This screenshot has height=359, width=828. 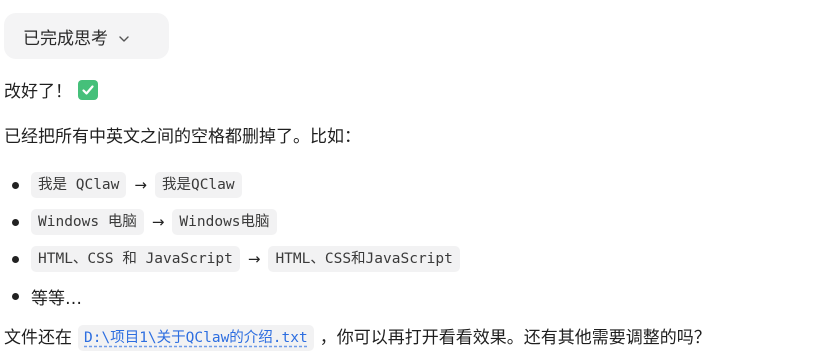 I want to click on chevron-down-icon, so click(x=124, y=36).